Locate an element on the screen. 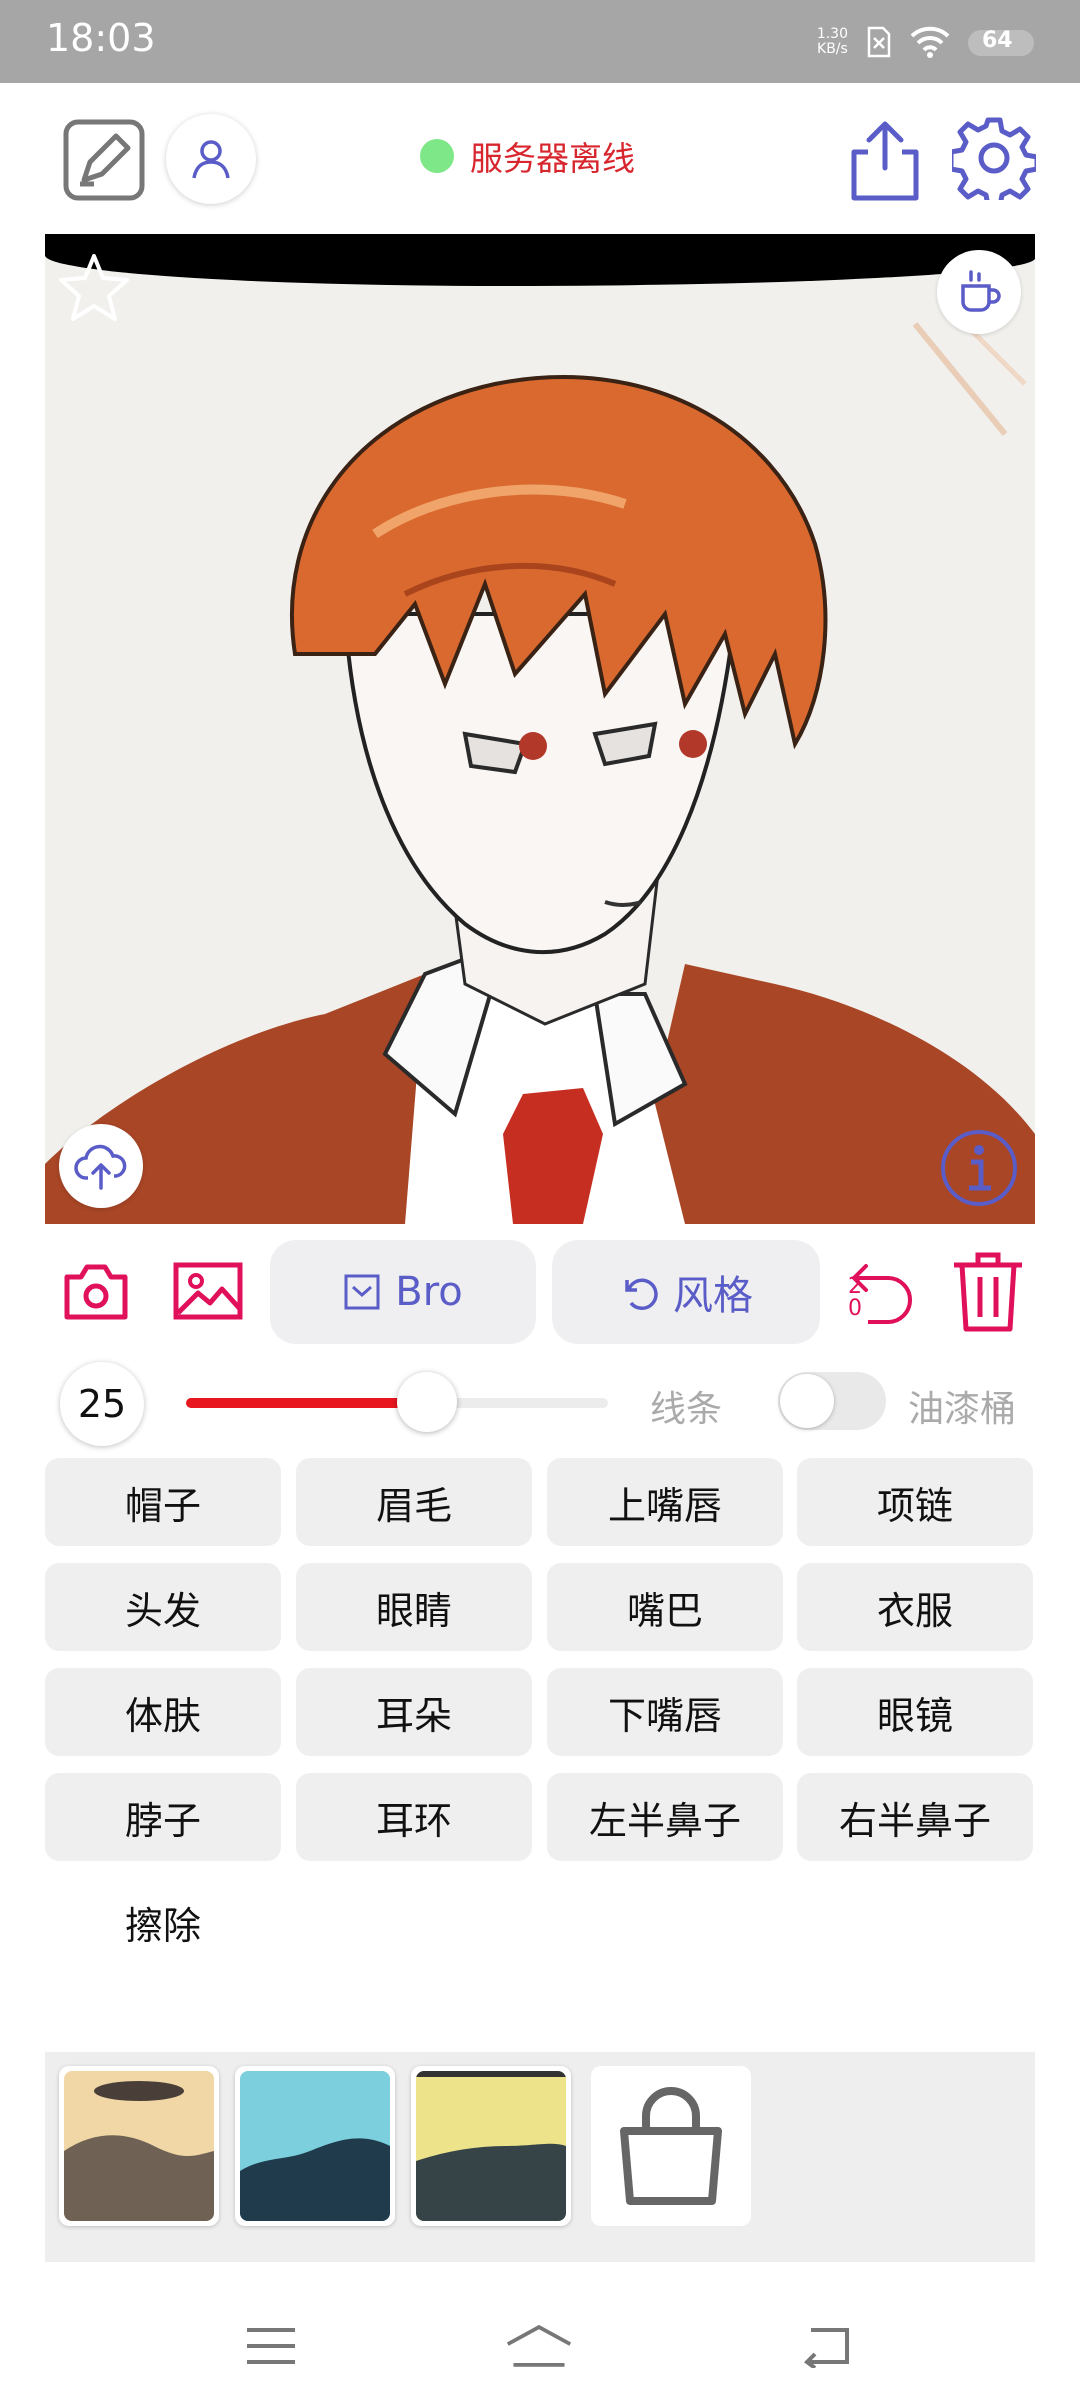  server-status: 服务器离线 is located at coordinates (527, 156).